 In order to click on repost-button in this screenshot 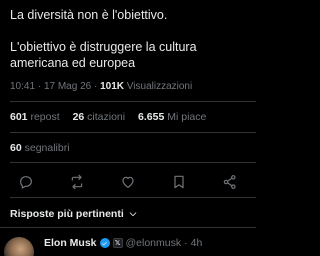, I will do `click(77, 182)`.